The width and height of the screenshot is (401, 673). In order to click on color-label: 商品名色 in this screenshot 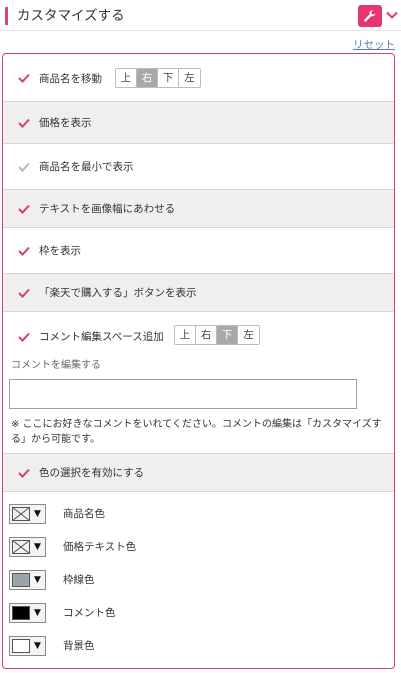, I will do `click(84, 514)`.